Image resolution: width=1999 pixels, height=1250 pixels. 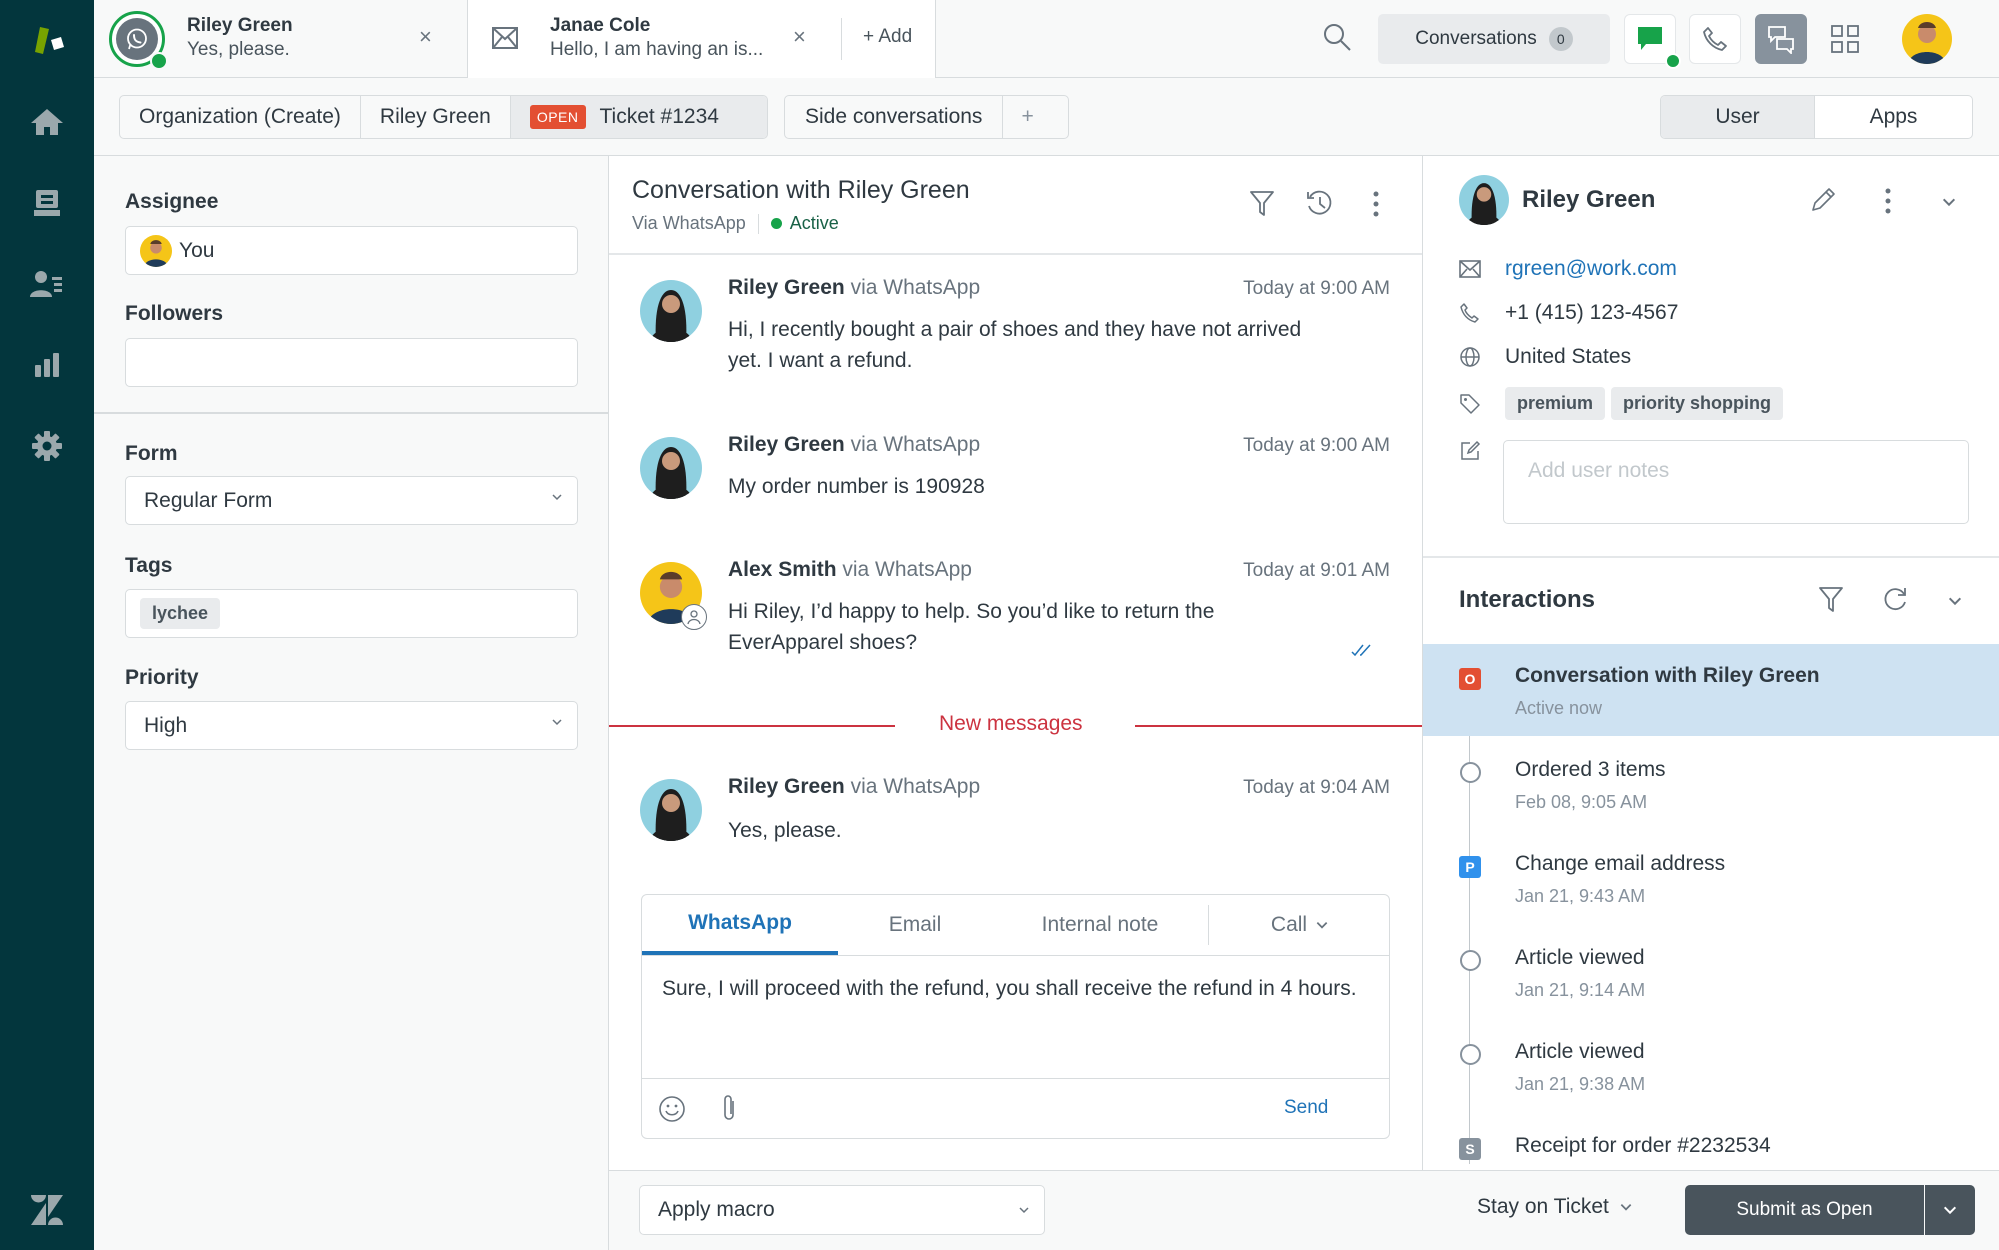 I want to click on zendesk-logo-icon, so click(x=47, y=1210).